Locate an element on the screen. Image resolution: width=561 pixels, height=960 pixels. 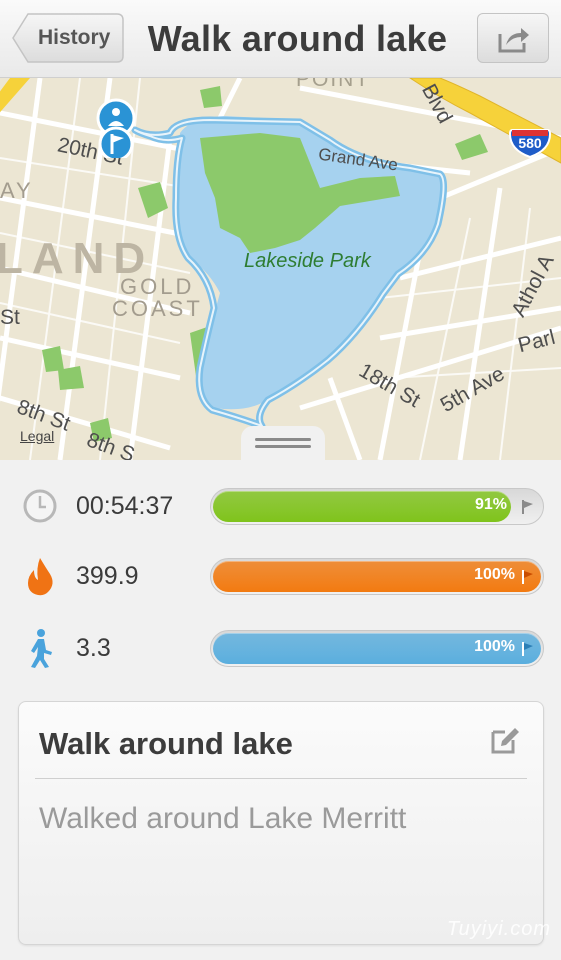
share-icon is located at coordinates (513, 40).